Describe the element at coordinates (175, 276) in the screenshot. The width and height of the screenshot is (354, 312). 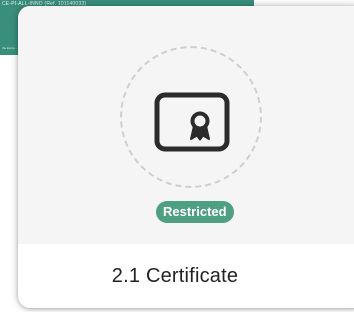
I see `card-title: 2.1 Certificate` at that location.